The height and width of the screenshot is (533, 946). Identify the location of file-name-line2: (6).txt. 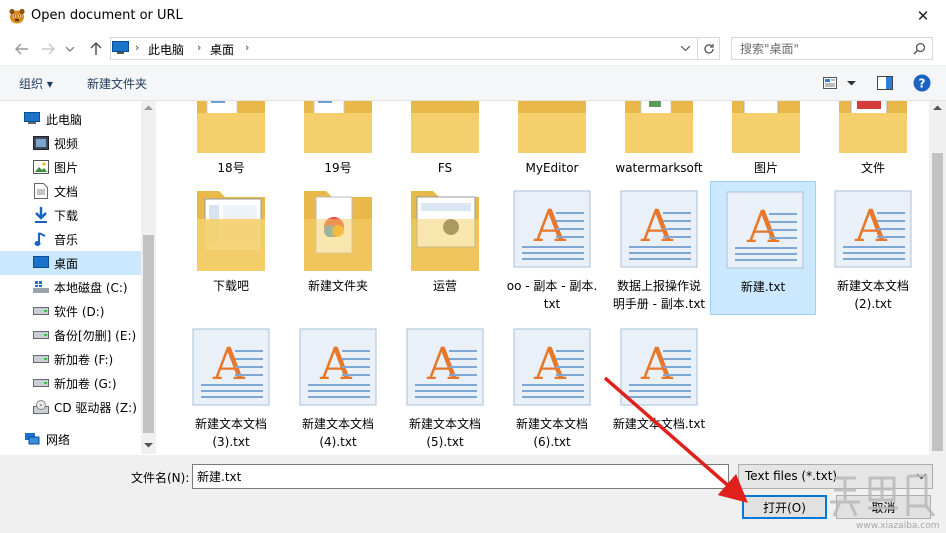
(552, 442).